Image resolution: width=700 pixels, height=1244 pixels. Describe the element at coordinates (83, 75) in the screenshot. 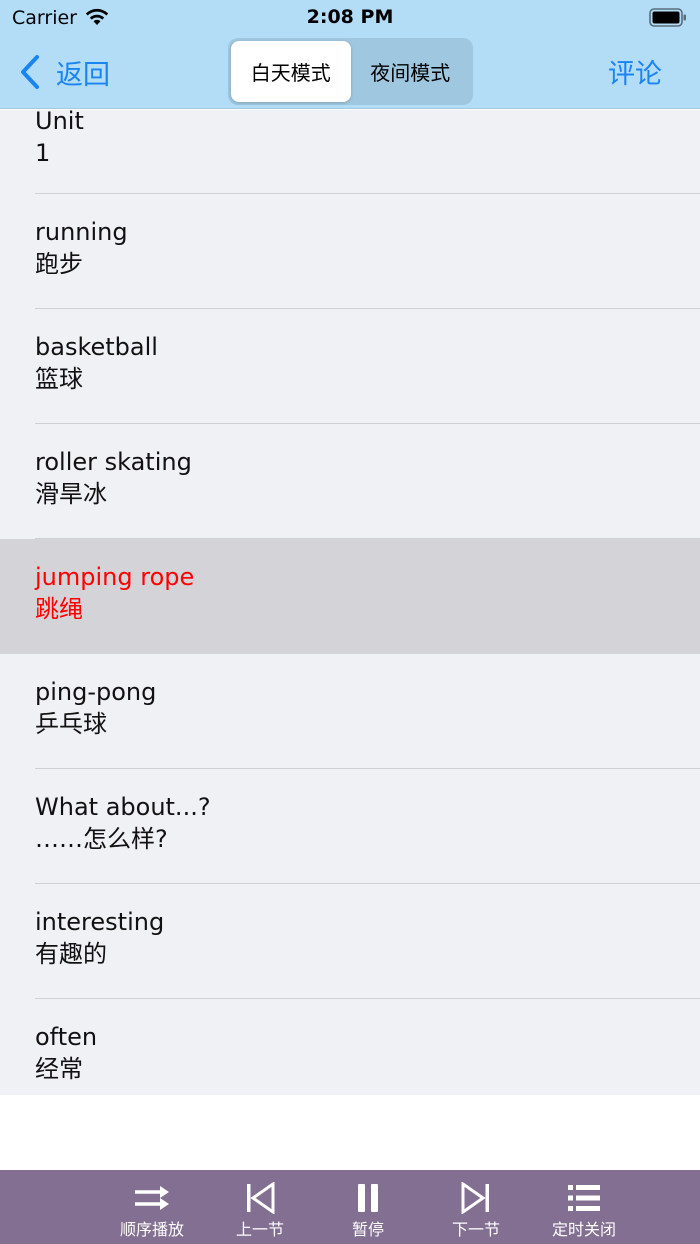

I see `back-label: 返回` at that location.